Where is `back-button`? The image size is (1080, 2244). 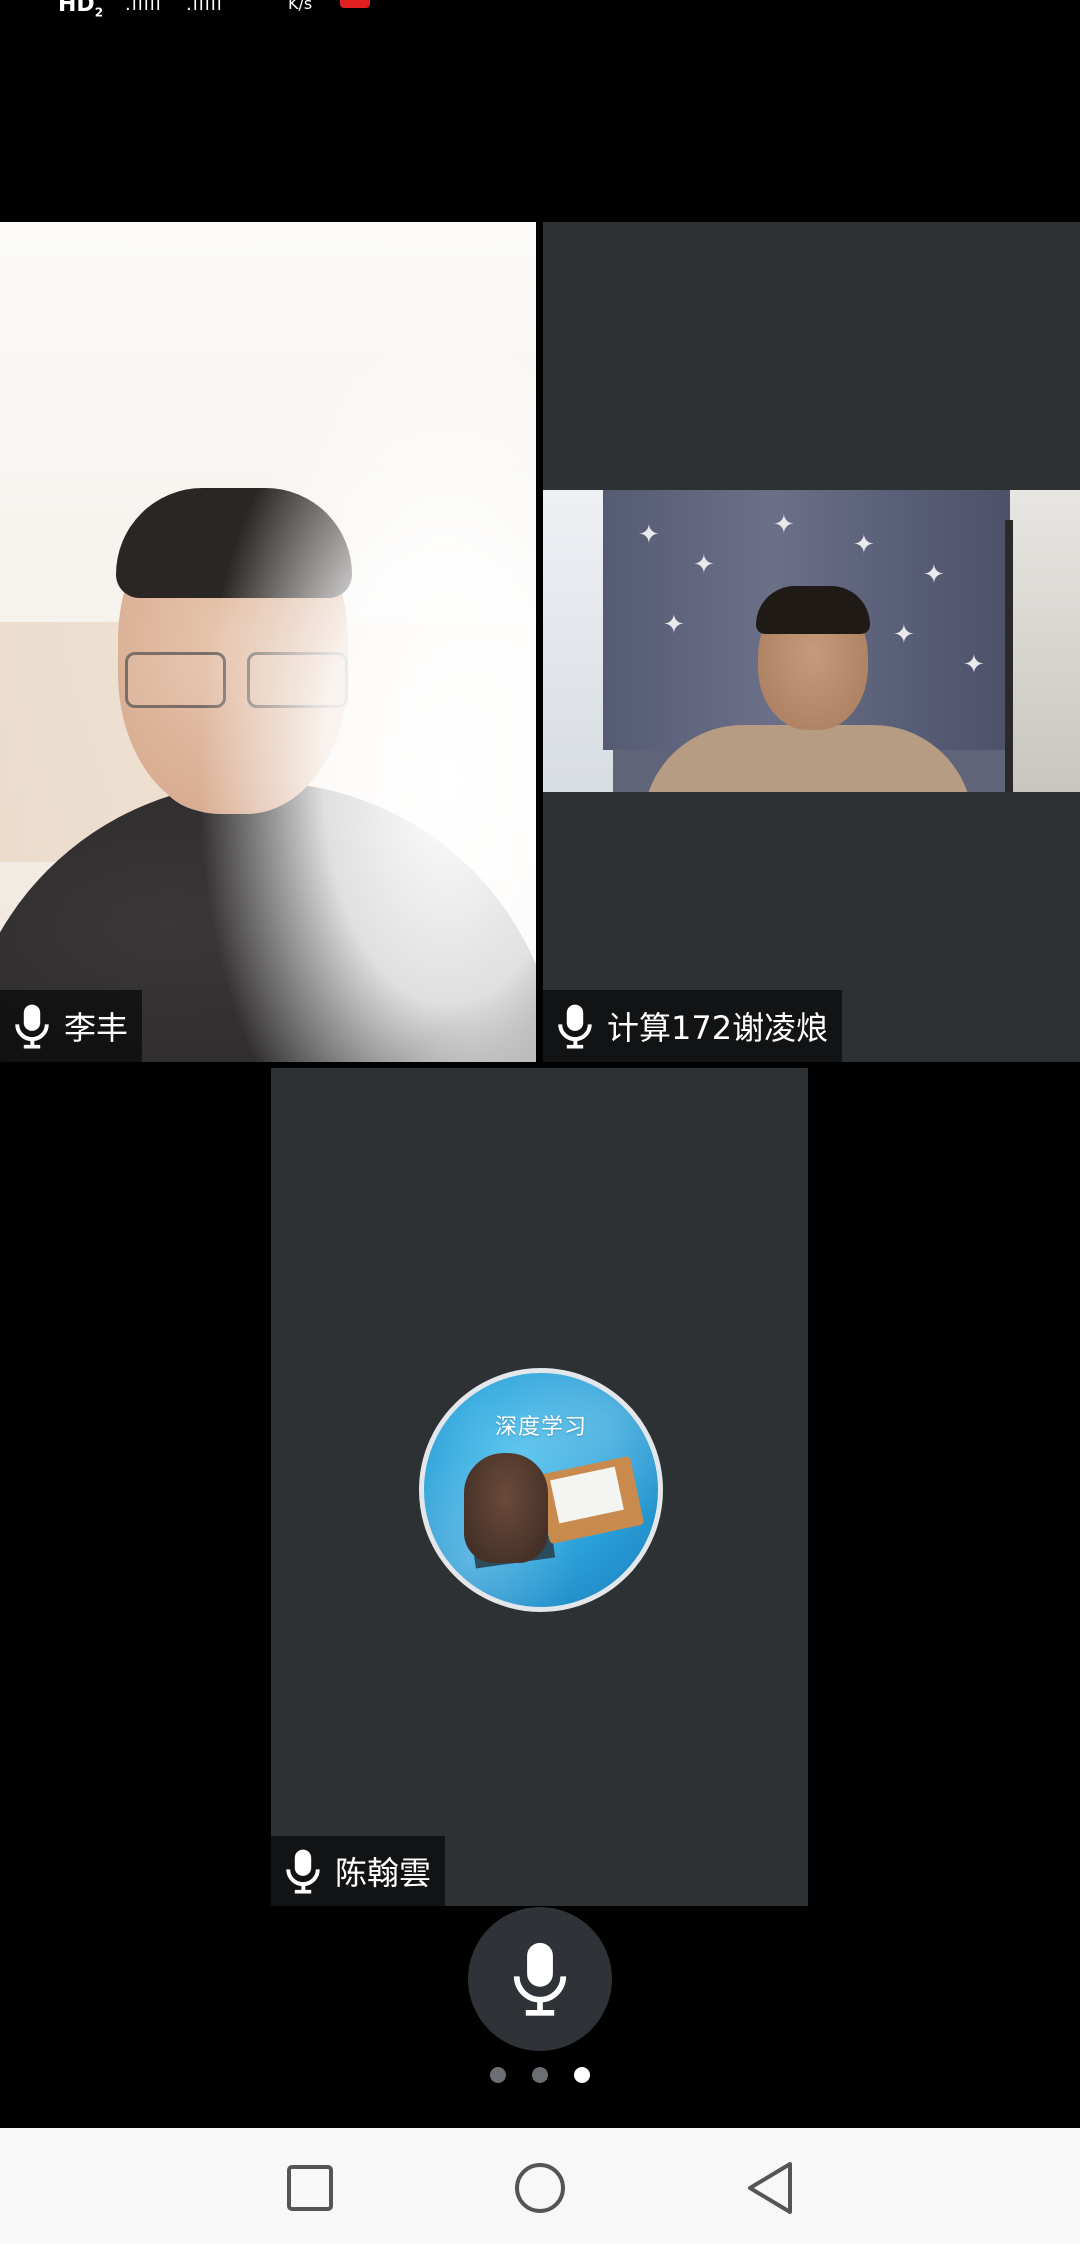
back-button is located at coordinates (770, 2188).